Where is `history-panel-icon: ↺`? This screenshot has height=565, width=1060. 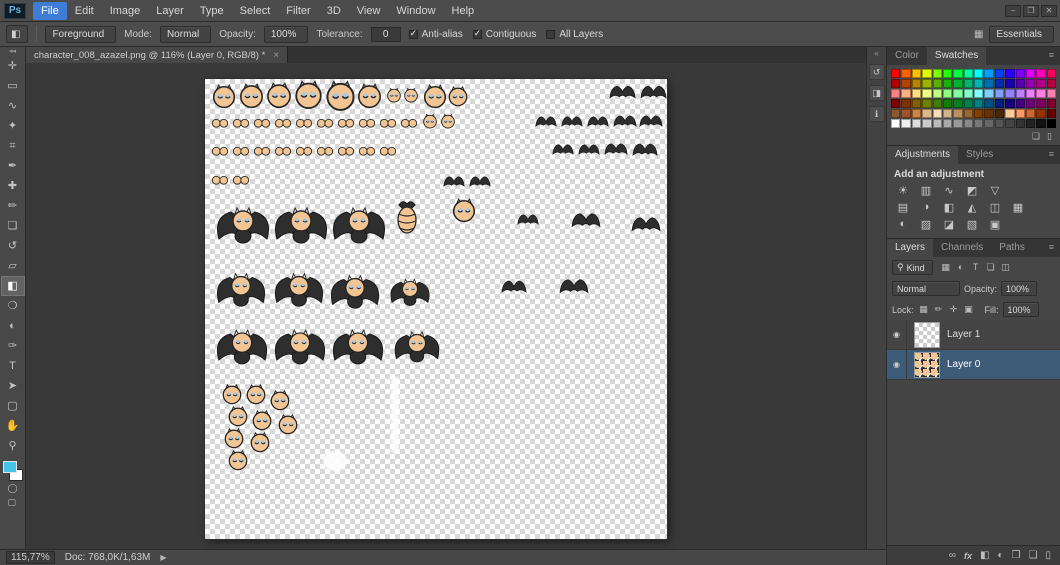 history-panel-icon: ↺ is located at coordinates (876, 72).